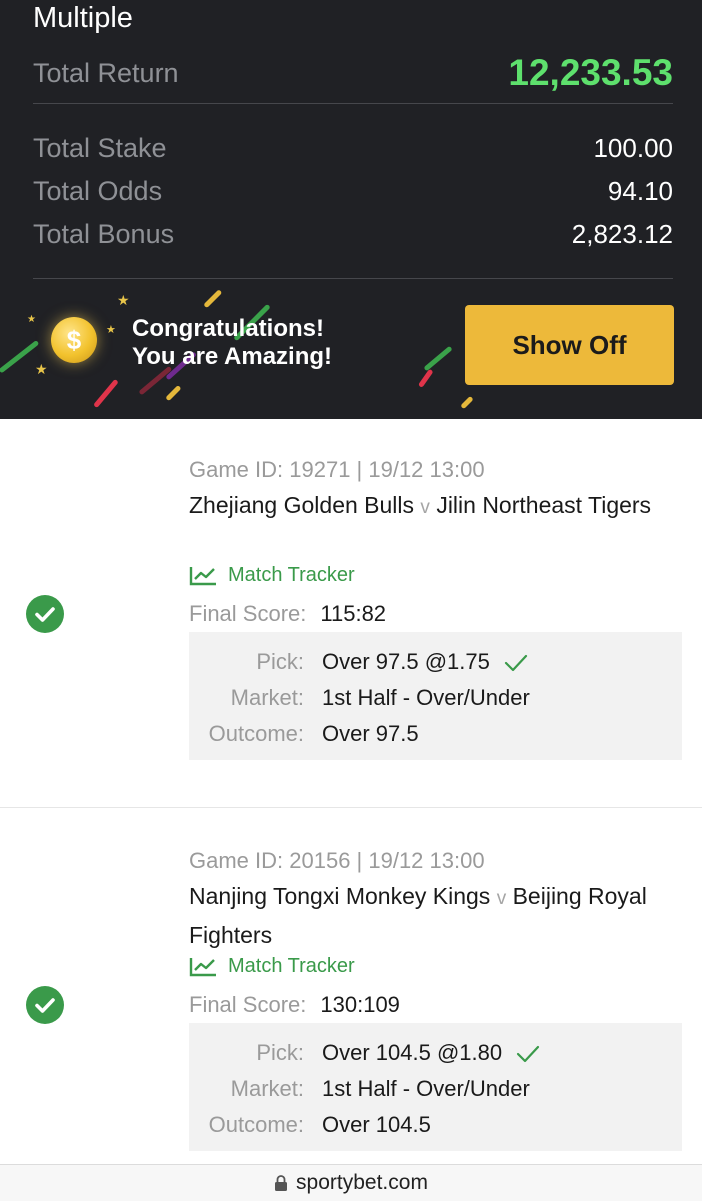  What do you see at coordinates (622, 233) in the screenshot?
I see `total-bonus-value: 2,823.12` at bounding box center [622, 233].